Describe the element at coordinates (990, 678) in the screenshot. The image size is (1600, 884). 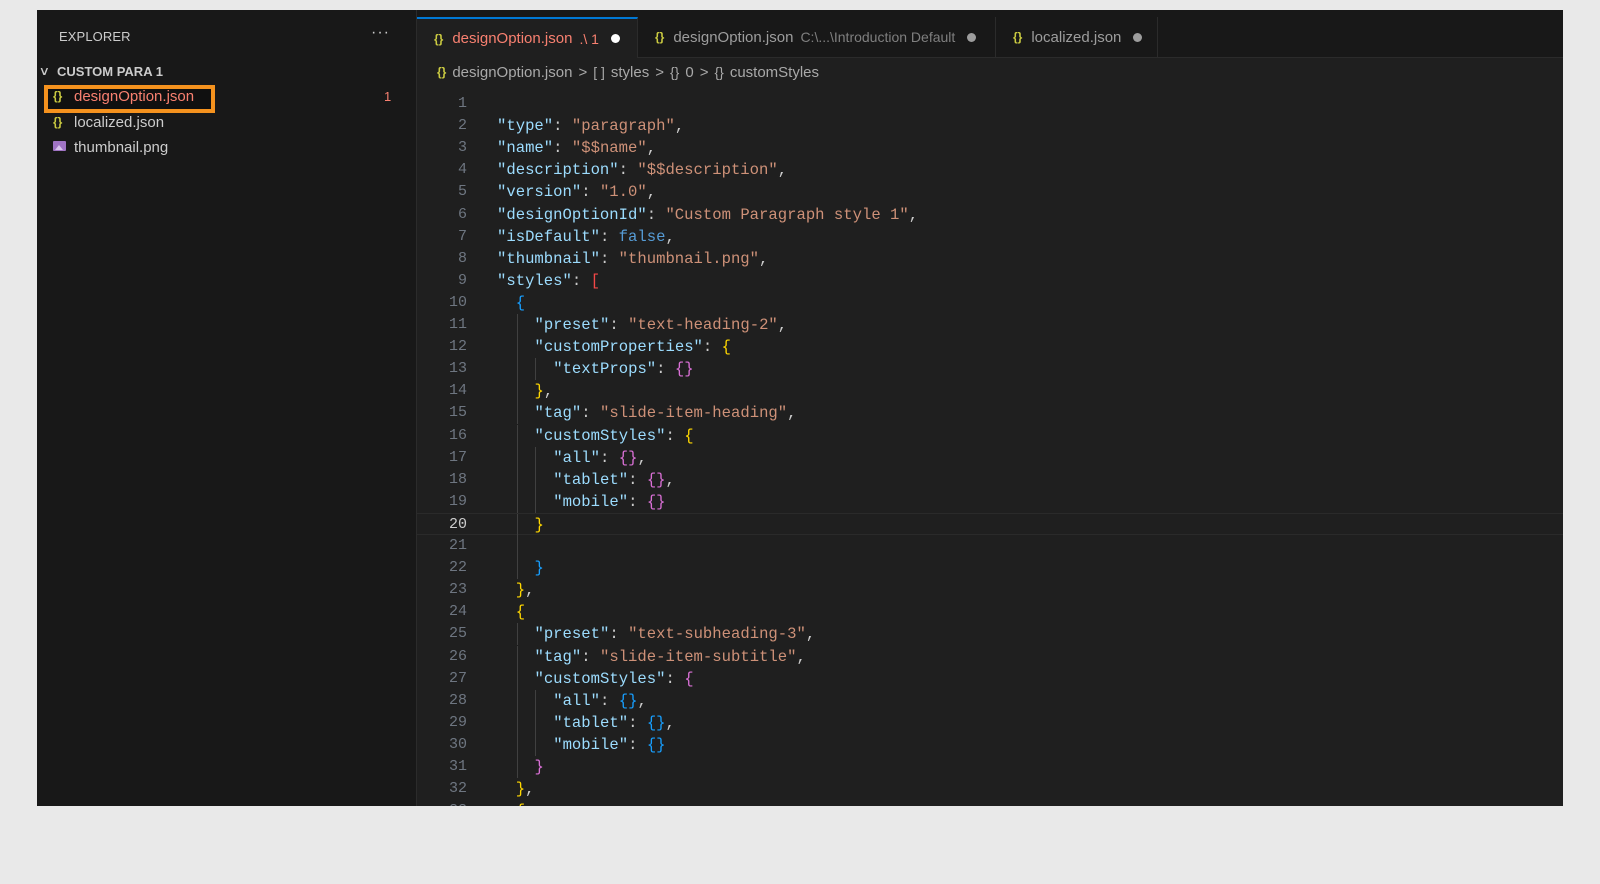
I see `code-line: 27 "customStyles": {` at that location.